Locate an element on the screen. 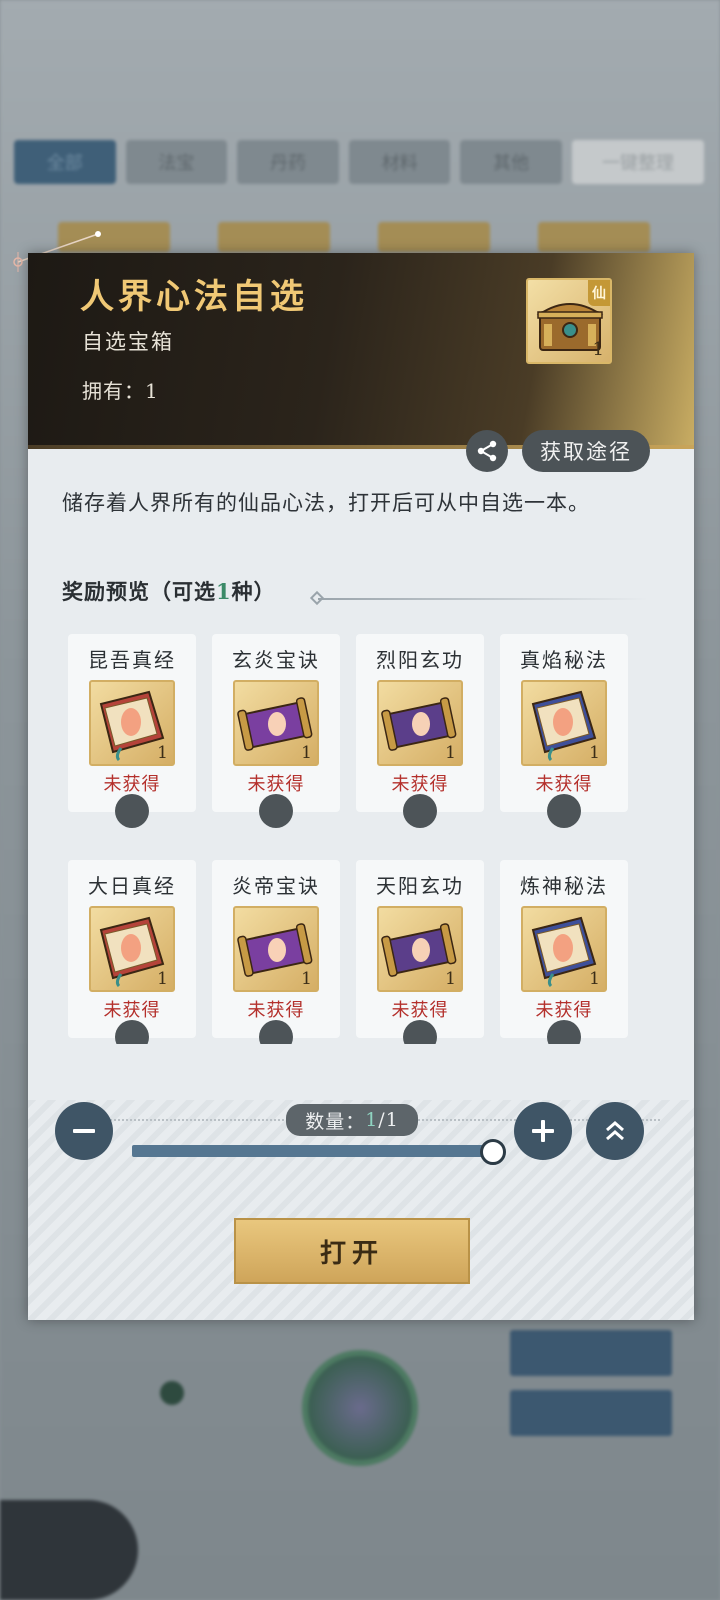 The height and width of the screenshot is (1600, 720). item-category: 自选宝箱 is located at coordinates (128, 342).